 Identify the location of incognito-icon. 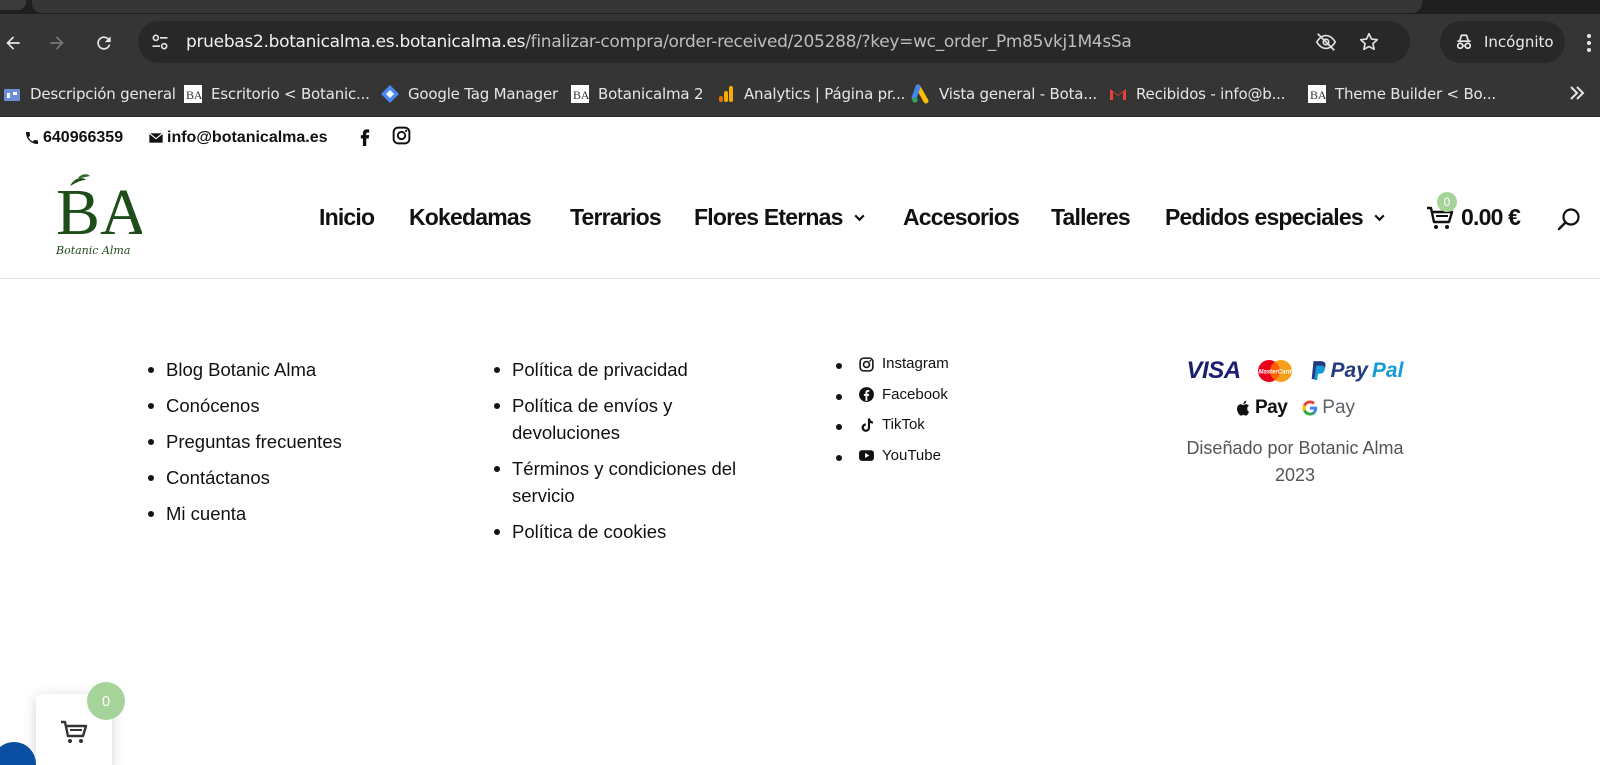
(1464, 42).